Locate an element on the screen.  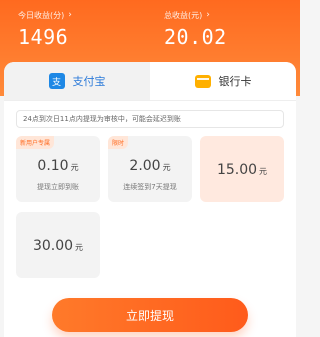
option-amount: 30.00 元 is located at coordinates (58, 246).